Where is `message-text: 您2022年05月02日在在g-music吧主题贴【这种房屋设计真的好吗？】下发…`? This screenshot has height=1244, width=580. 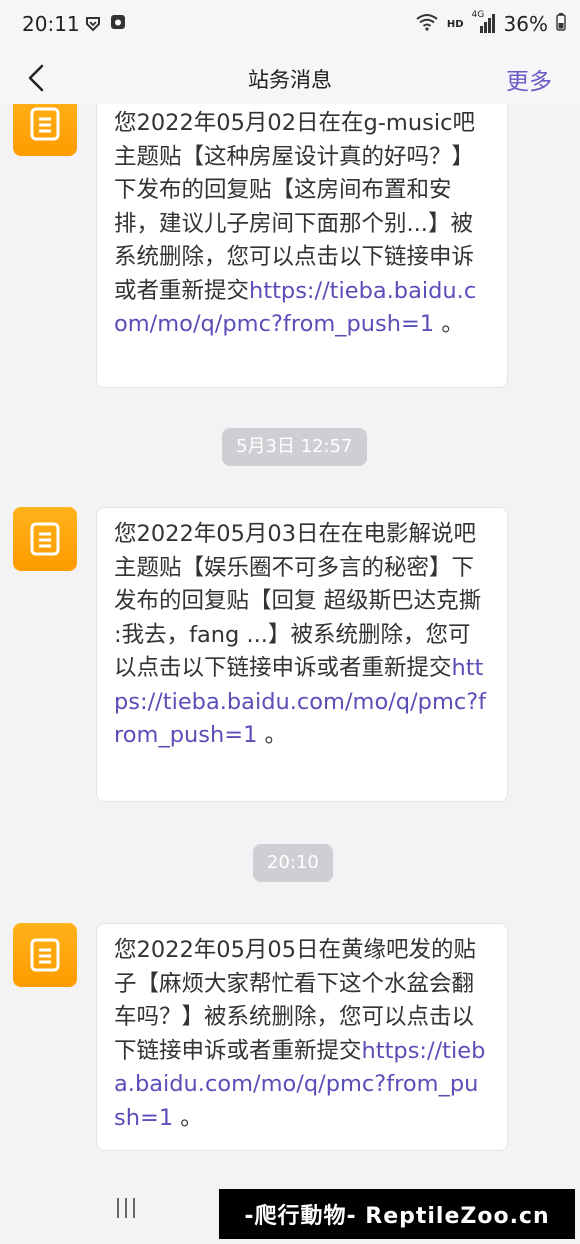 message-text: 您2022年05月02日在在g-music吧主题贴【这种房屋设计真的好吗？】下发… is located at coordinates (294, 207).